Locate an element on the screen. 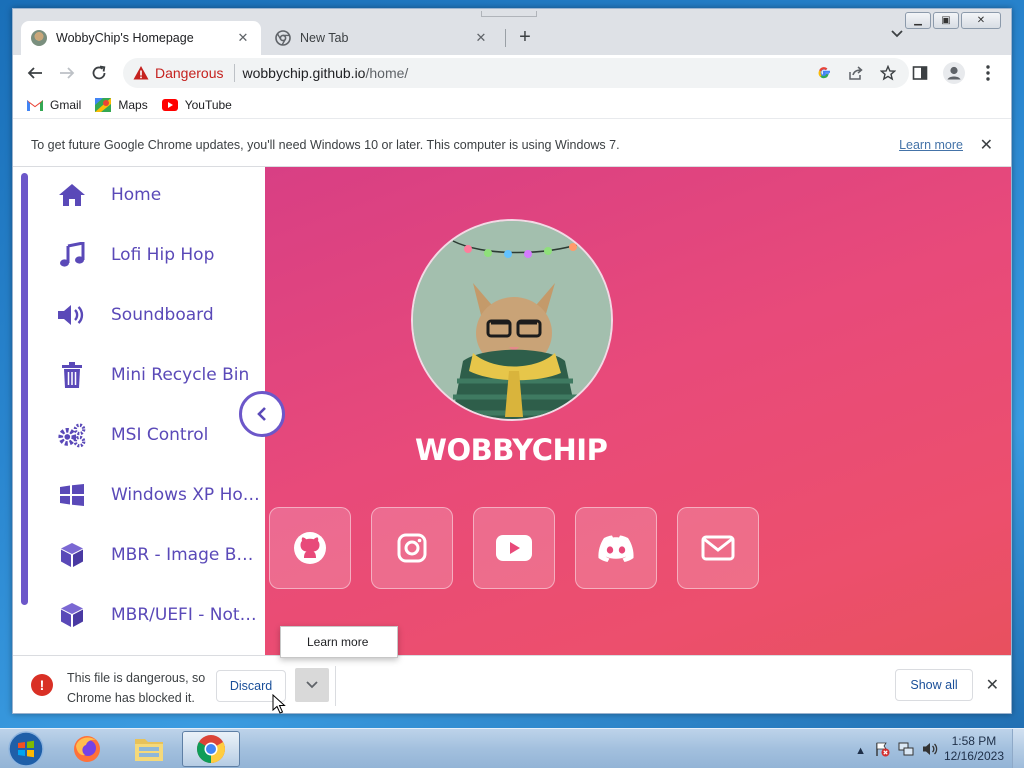 Image resolution: width=1024 pixels, height=768 pixels. omnibox-icons is located at coordinates (856, 73).